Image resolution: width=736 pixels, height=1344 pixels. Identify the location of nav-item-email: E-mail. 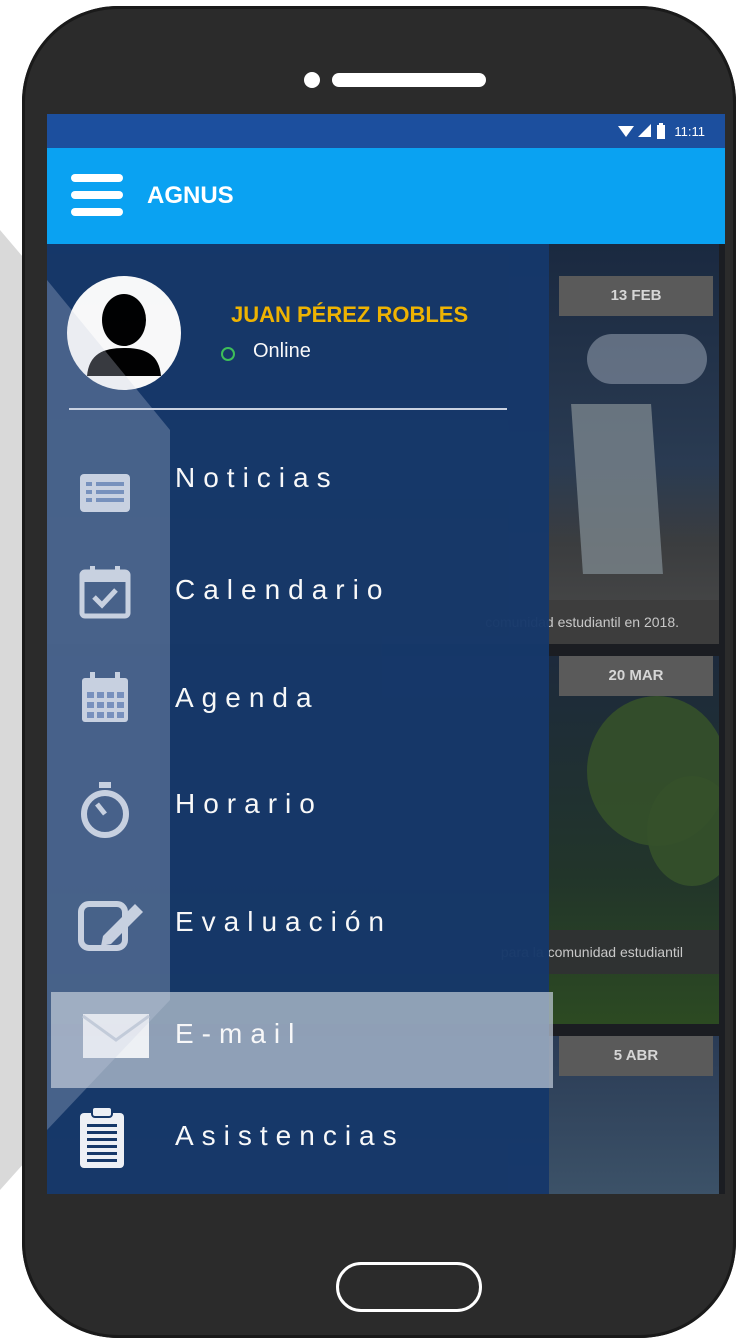
(302, 1040).